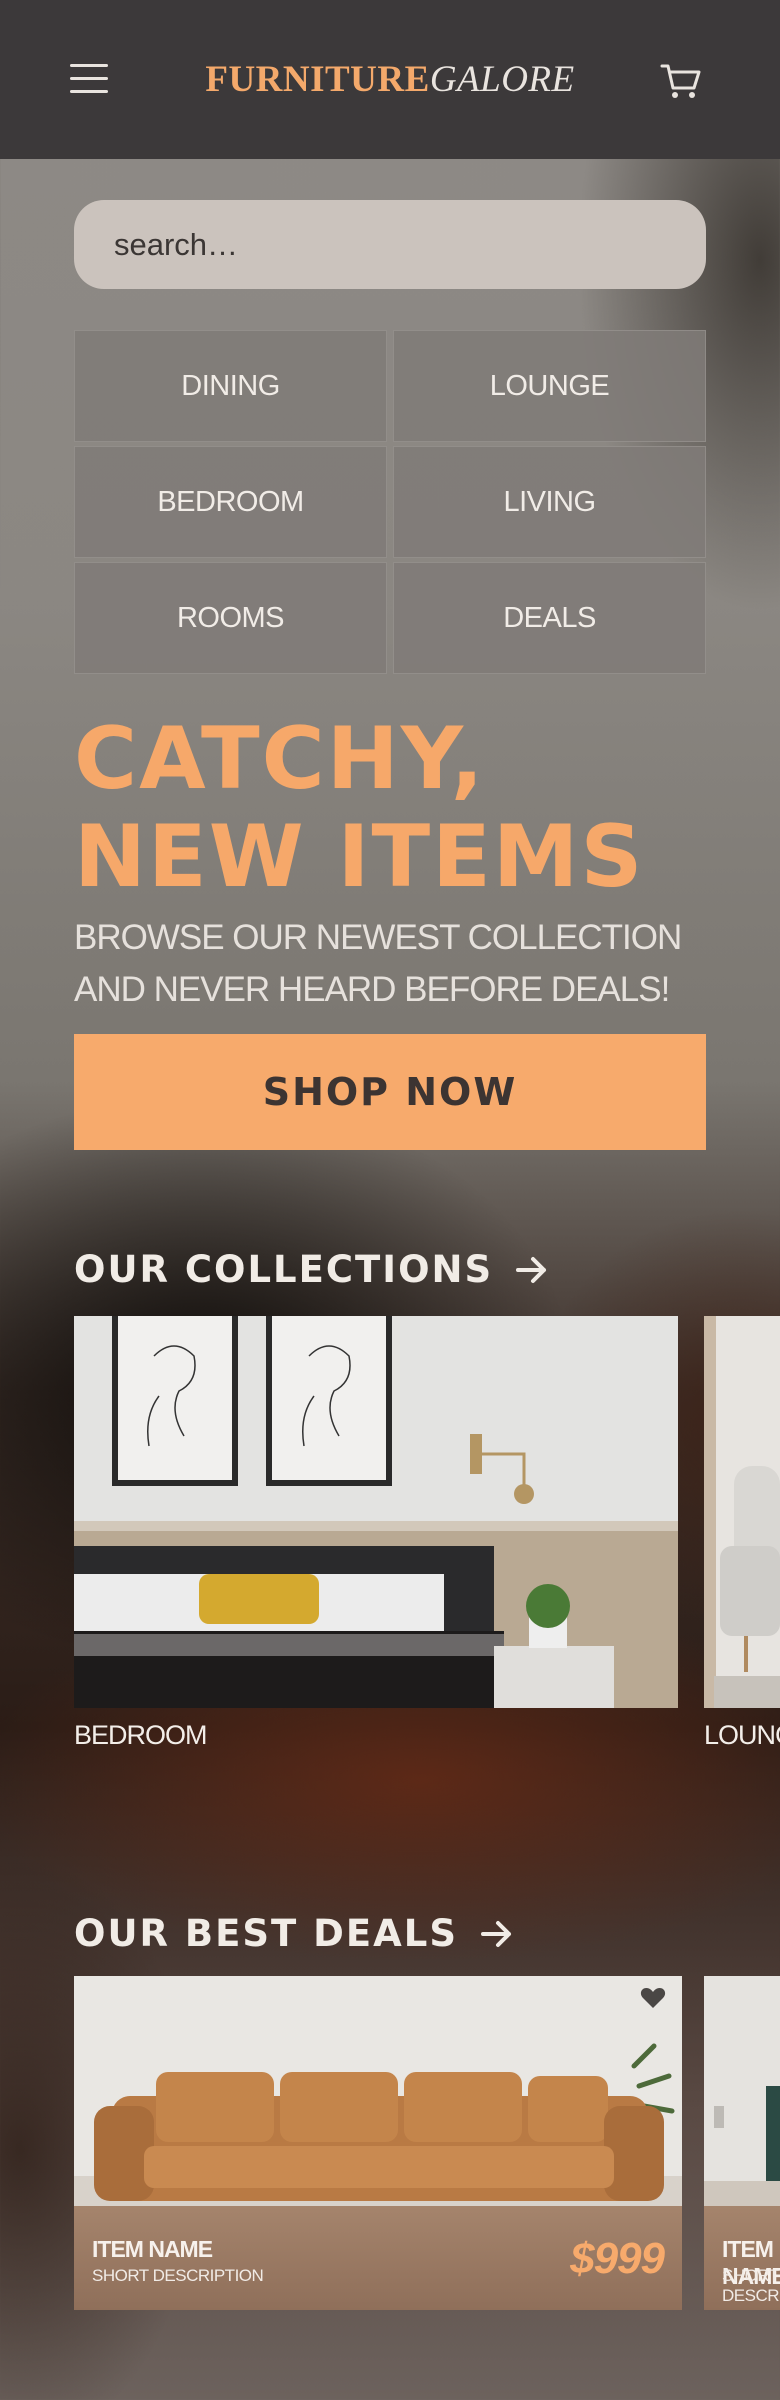 The width and height of the screenshot is (780, 2400). I want to click on deals-heading: OUR BEST DEALS, so click(294, 1933).